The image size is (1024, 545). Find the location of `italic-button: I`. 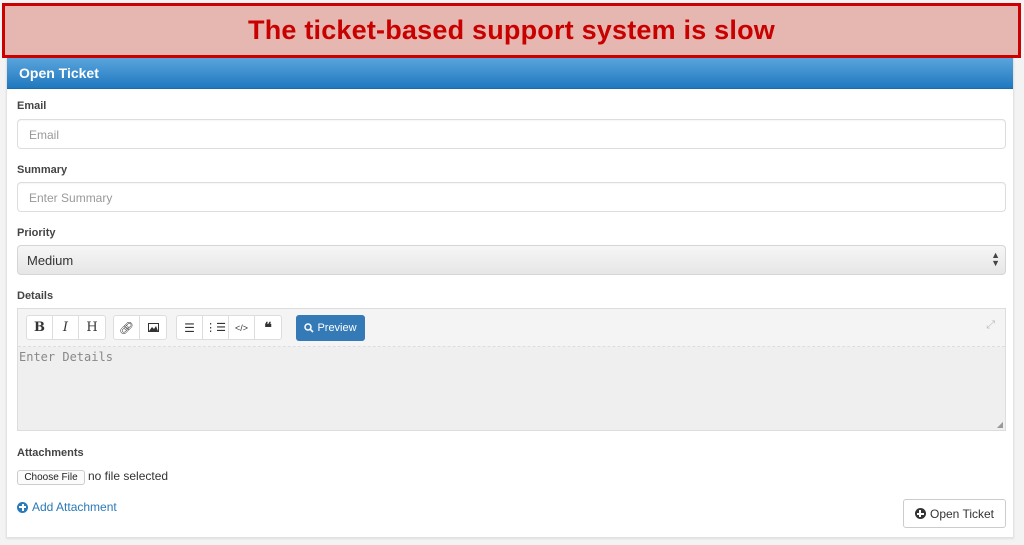

italic-button: I is located at coordinates (66, 327).